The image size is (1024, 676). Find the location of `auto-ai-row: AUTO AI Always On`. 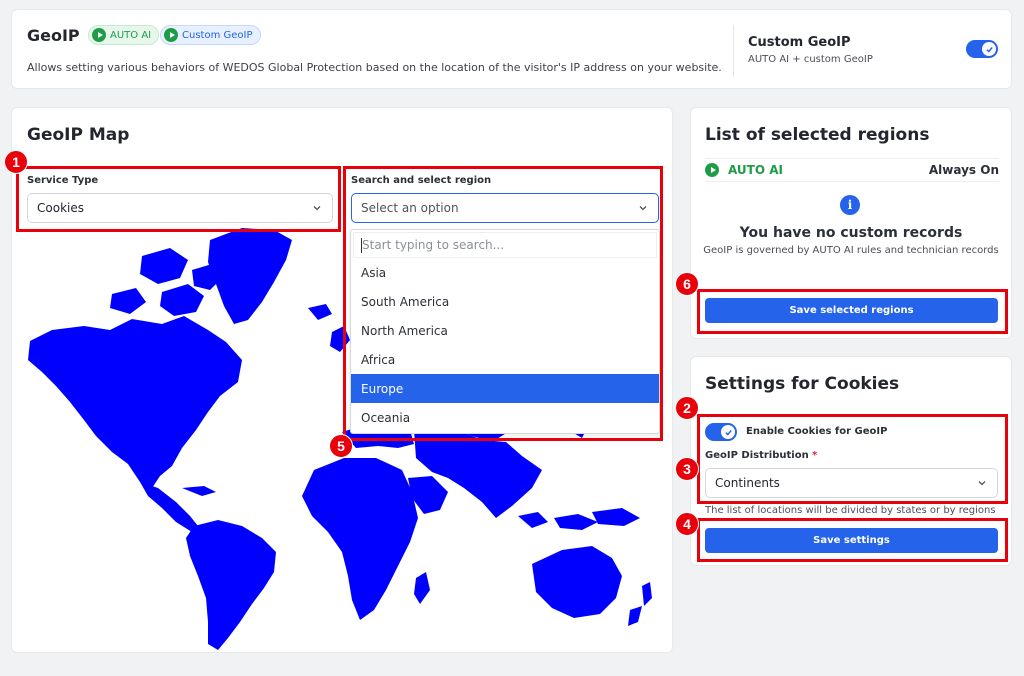

auto-ai-row: AUTO AI Always On is located at coordinates (852, 170).